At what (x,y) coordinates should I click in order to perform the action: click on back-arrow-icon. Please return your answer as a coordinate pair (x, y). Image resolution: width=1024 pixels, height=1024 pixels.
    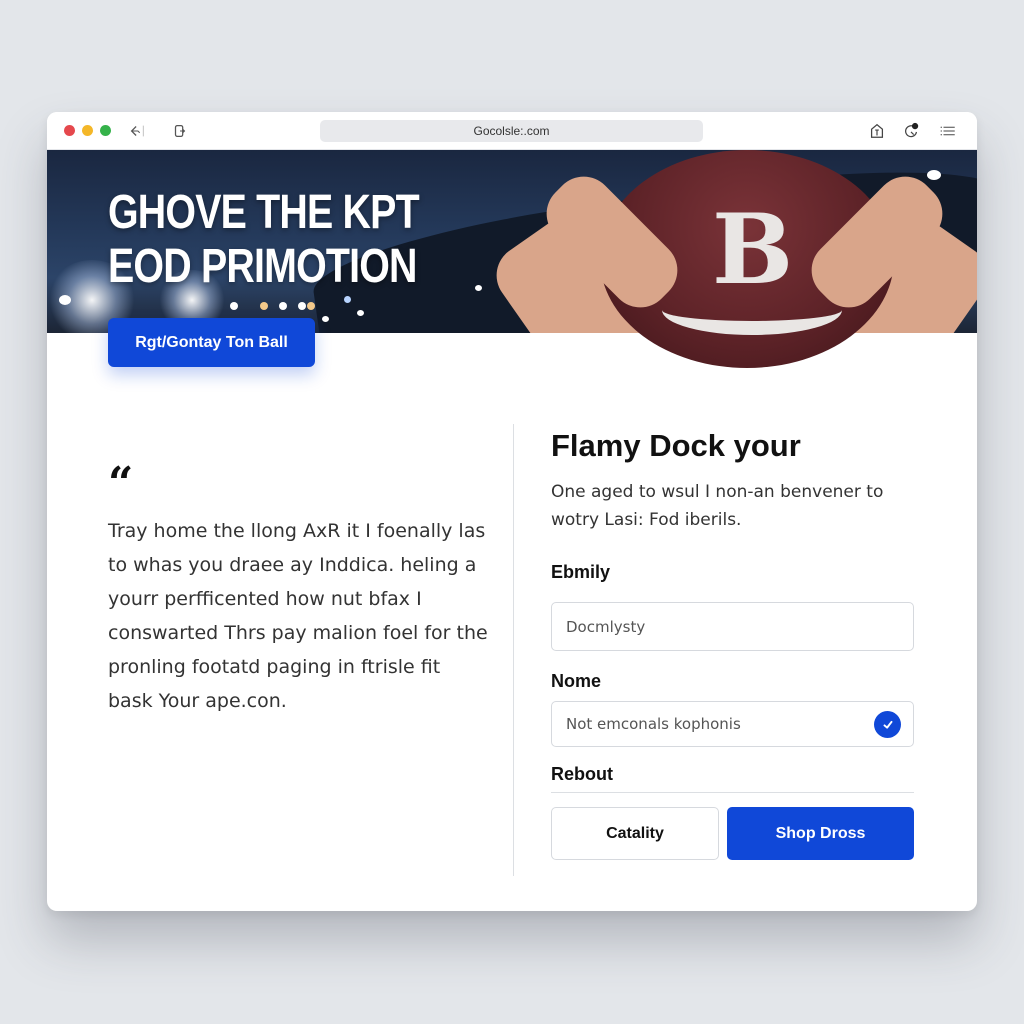
    Looking at the image, I should click on (137, 131).